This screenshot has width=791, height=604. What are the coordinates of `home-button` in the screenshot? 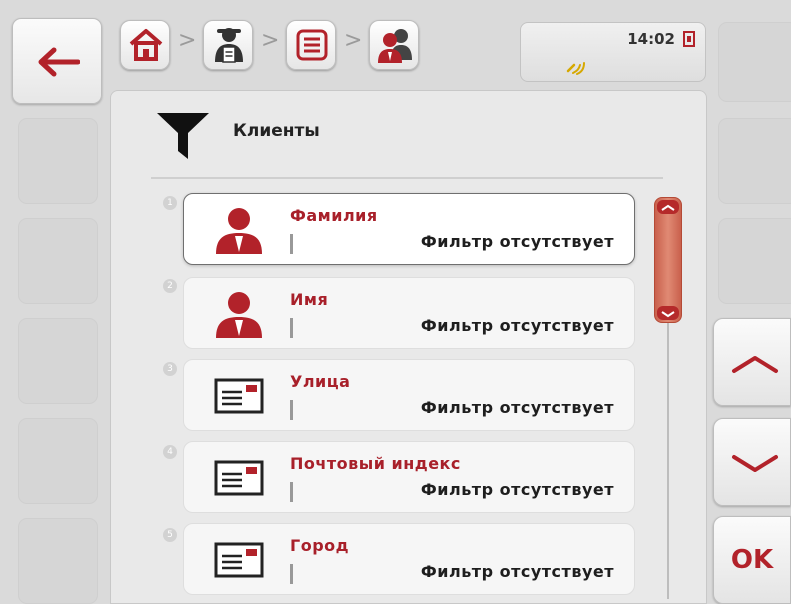 It's located at (145, 45).